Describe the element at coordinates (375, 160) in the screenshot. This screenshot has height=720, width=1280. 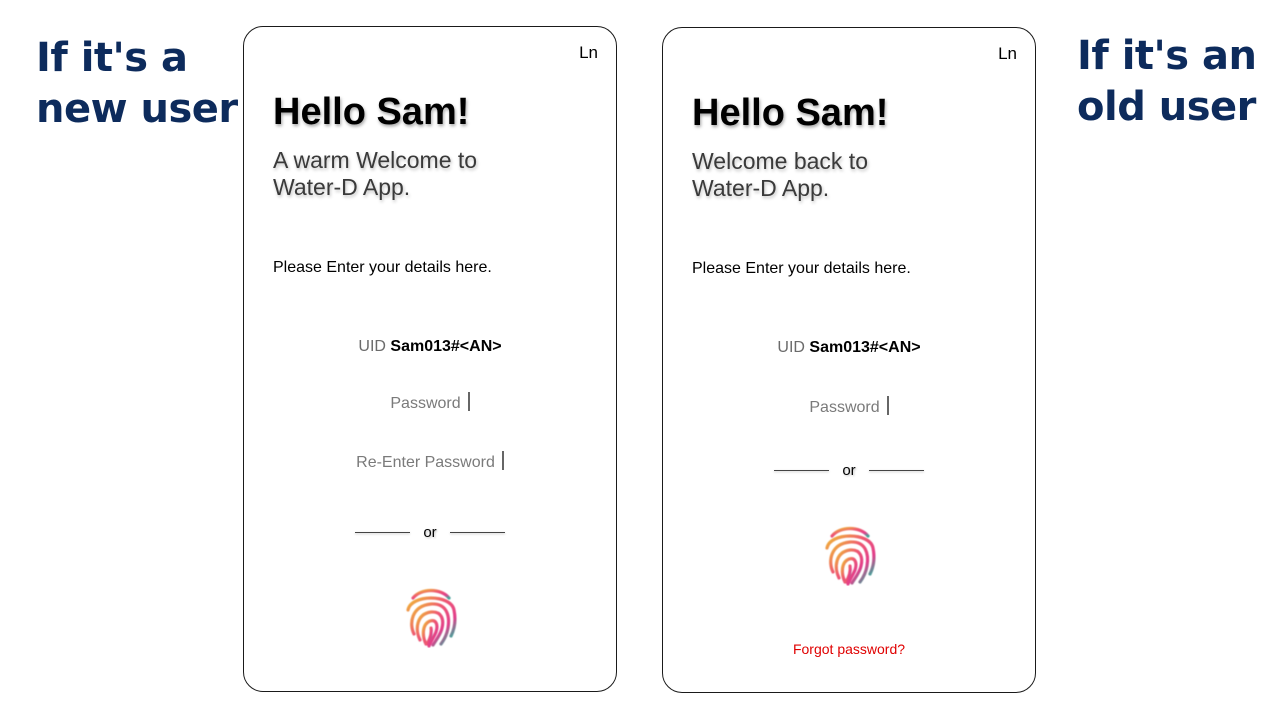
I see `welcome-message-line-1: A warm Welcome to` at that location.